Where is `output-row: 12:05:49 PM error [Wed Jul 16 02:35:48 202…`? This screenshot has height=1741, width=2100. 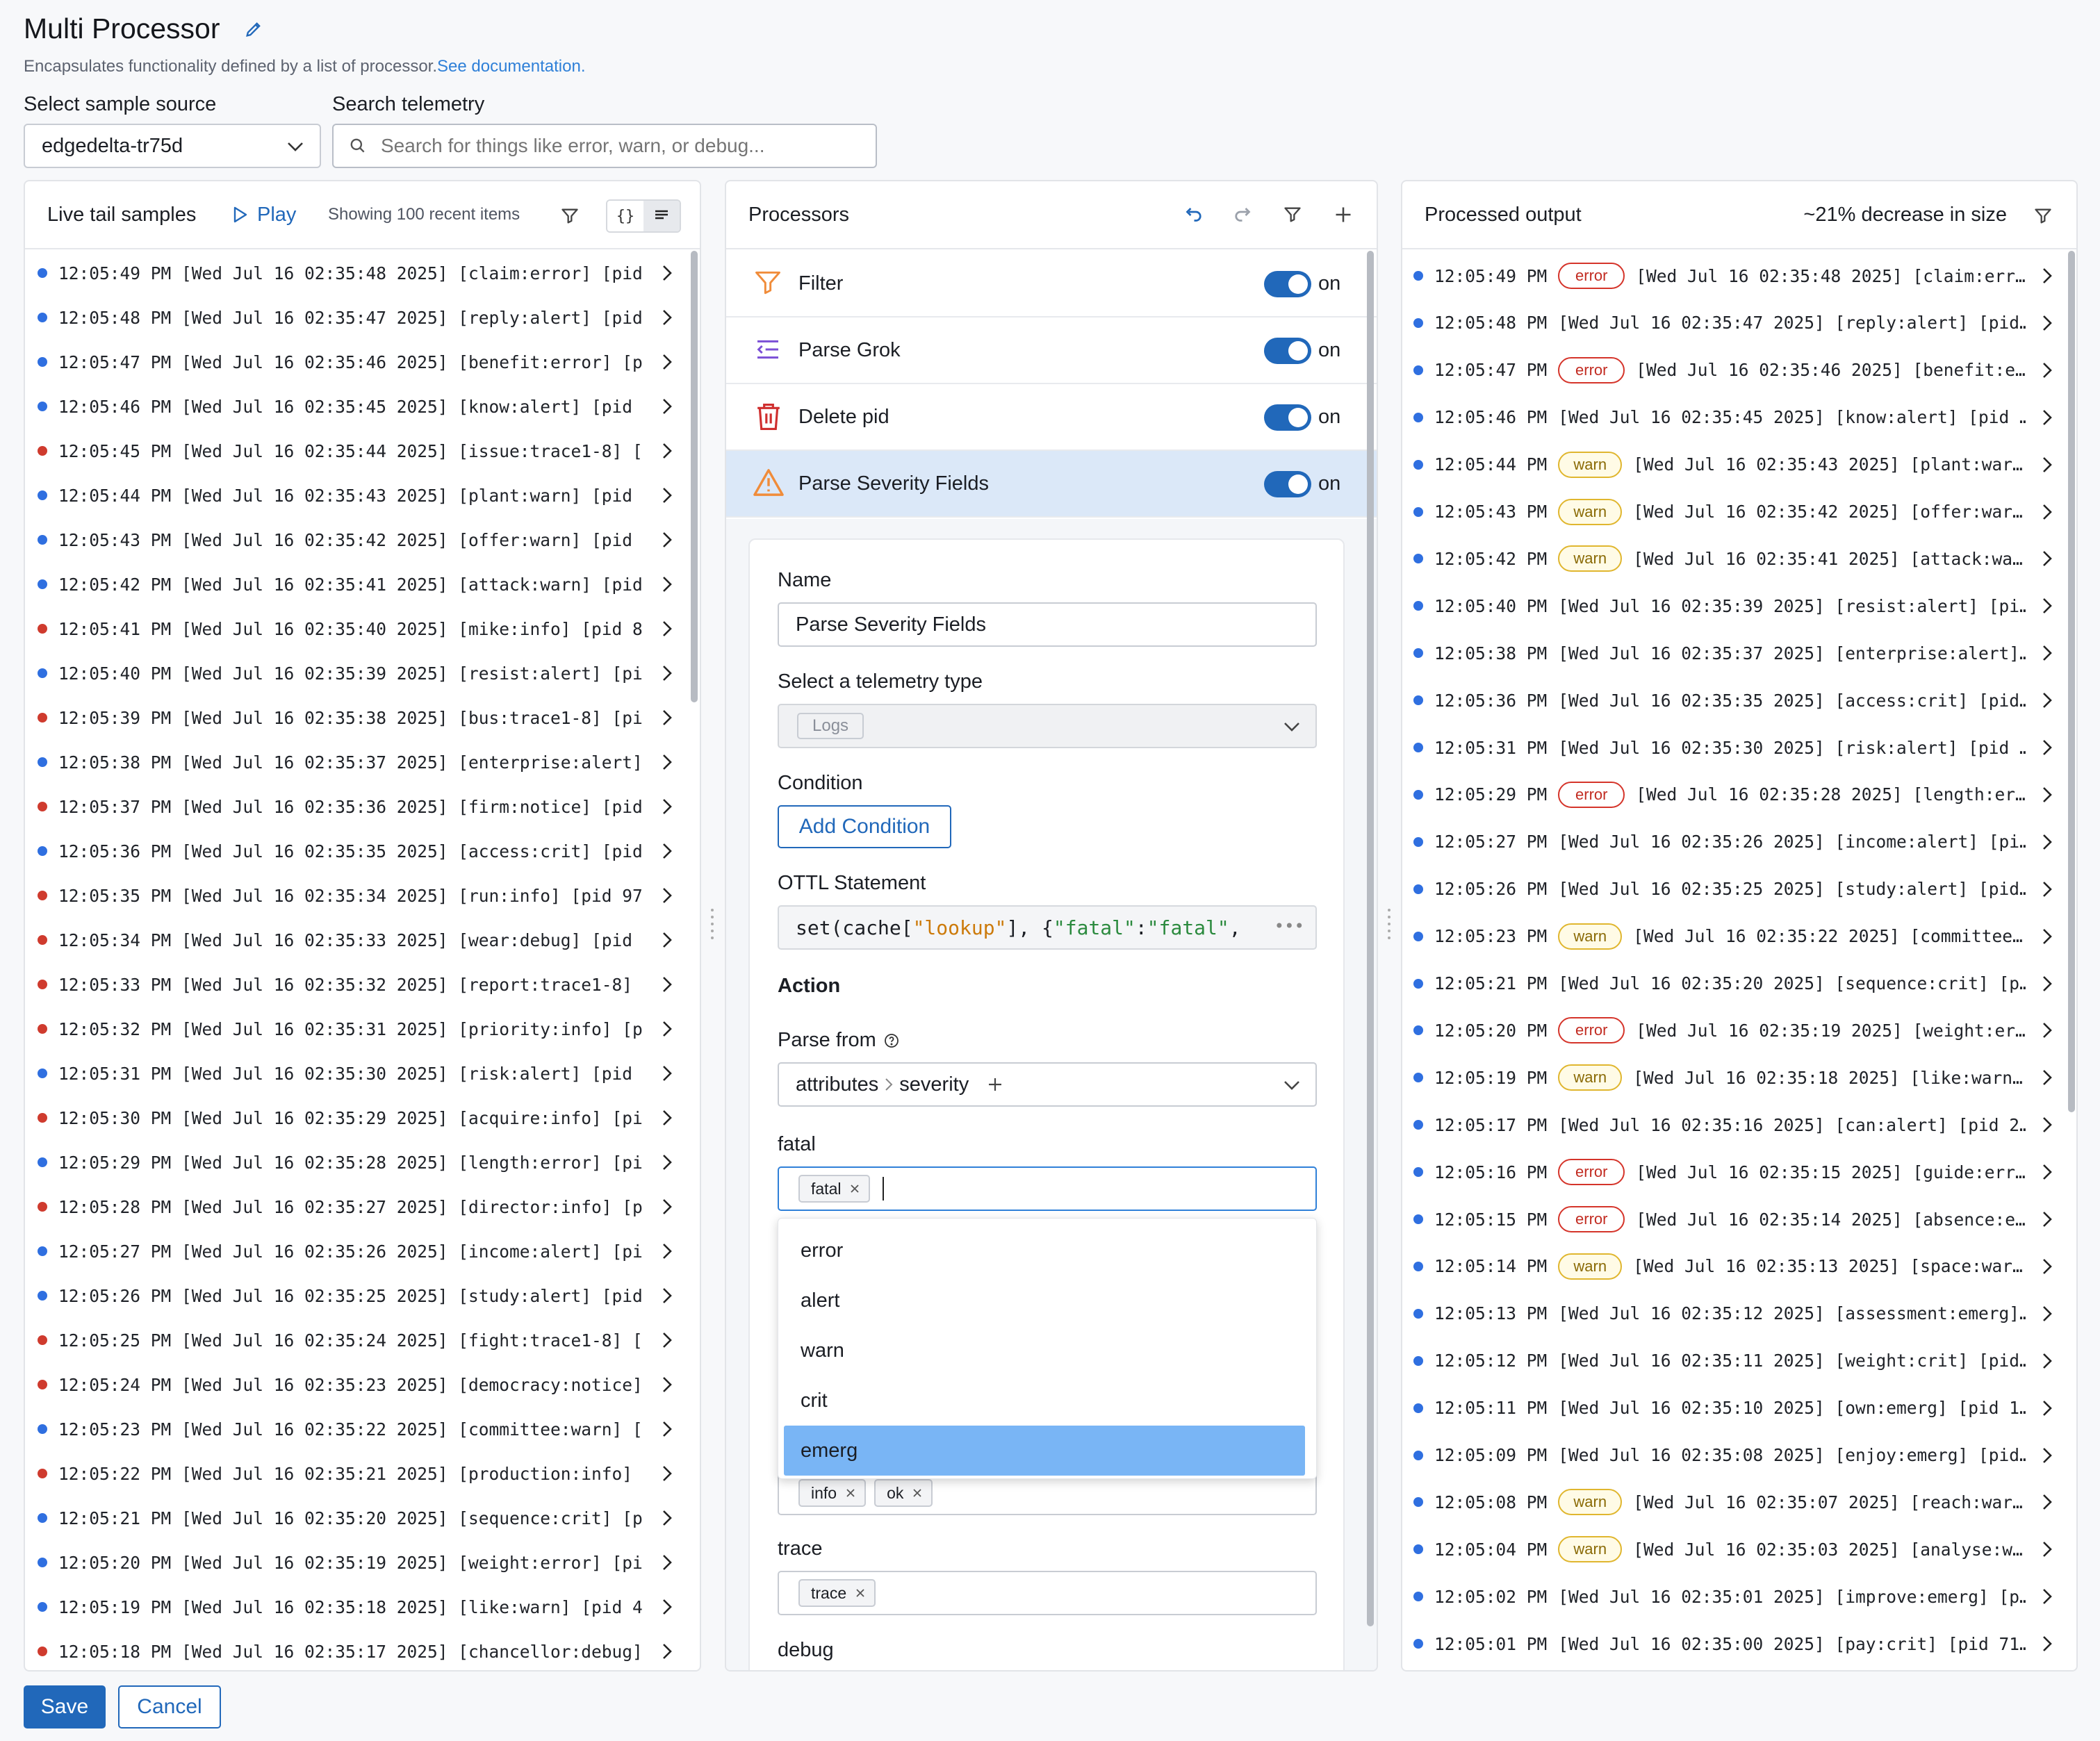 output-row: 12:05:49 PM error [Wed Jul 16 02:35:48 202… is located at coordinates (1739, 275).